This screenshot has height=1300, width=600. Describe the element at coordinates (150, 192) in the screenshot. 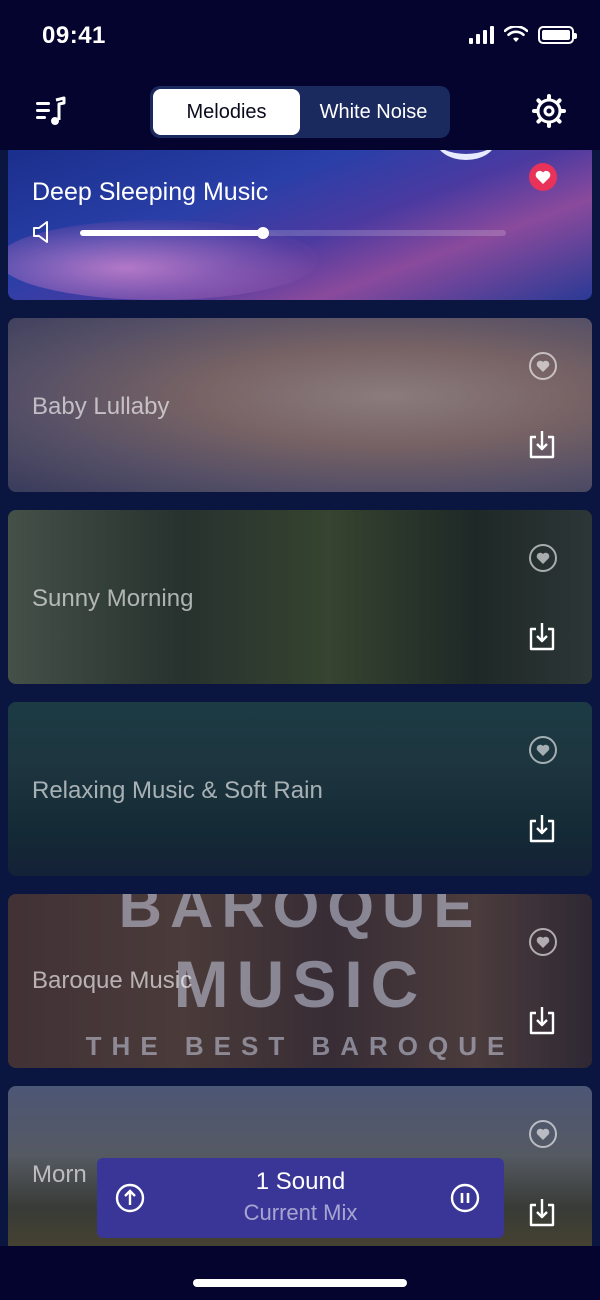

I see `now-playing-title: Deep Sleeping Music` at that location.